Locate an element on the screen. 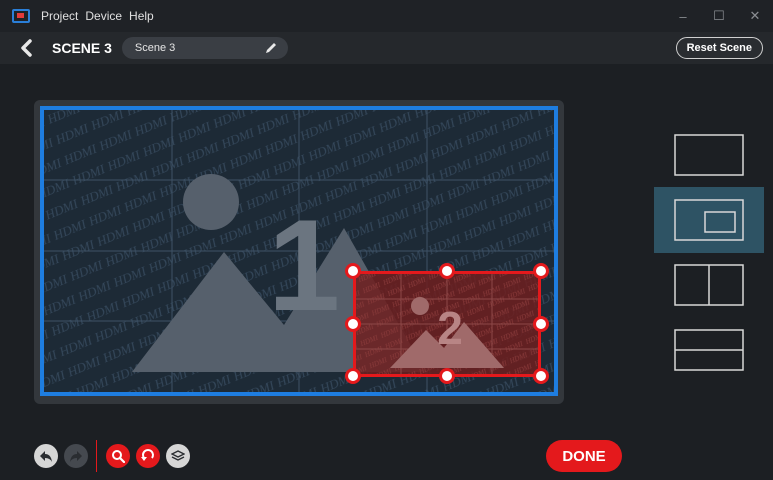  menu-help: Help is located at coordinates (141, 16).